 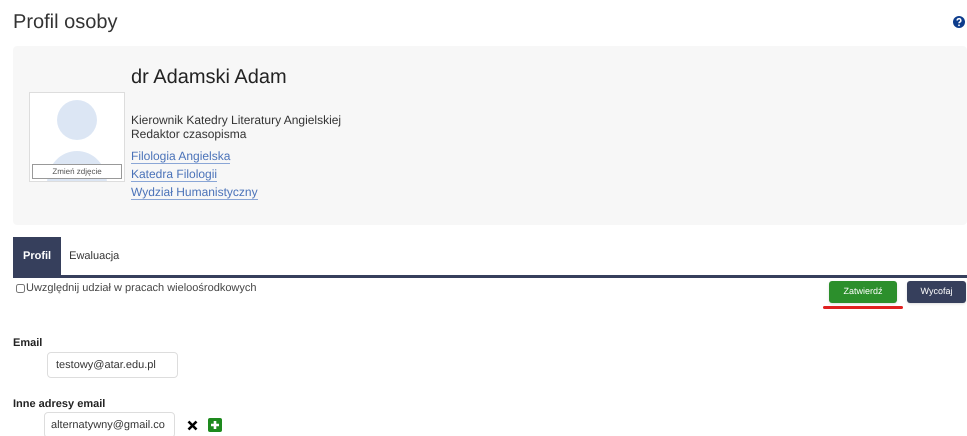 What do you see at coordinates (20, 288) in the screenshot?
I see `checkbox` at bounding box center [20, 288].